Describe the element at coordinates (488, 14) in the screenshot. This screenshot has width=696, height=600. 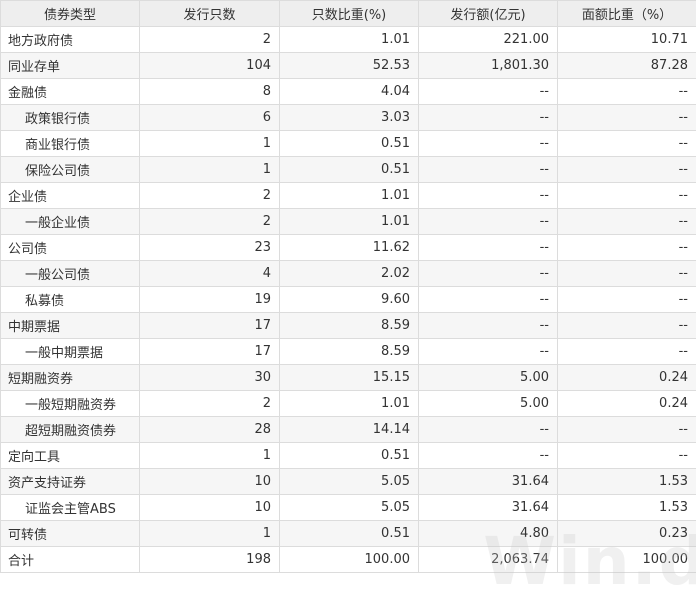
I see `header-issue-amount: 发行额(亿元)` at that location.